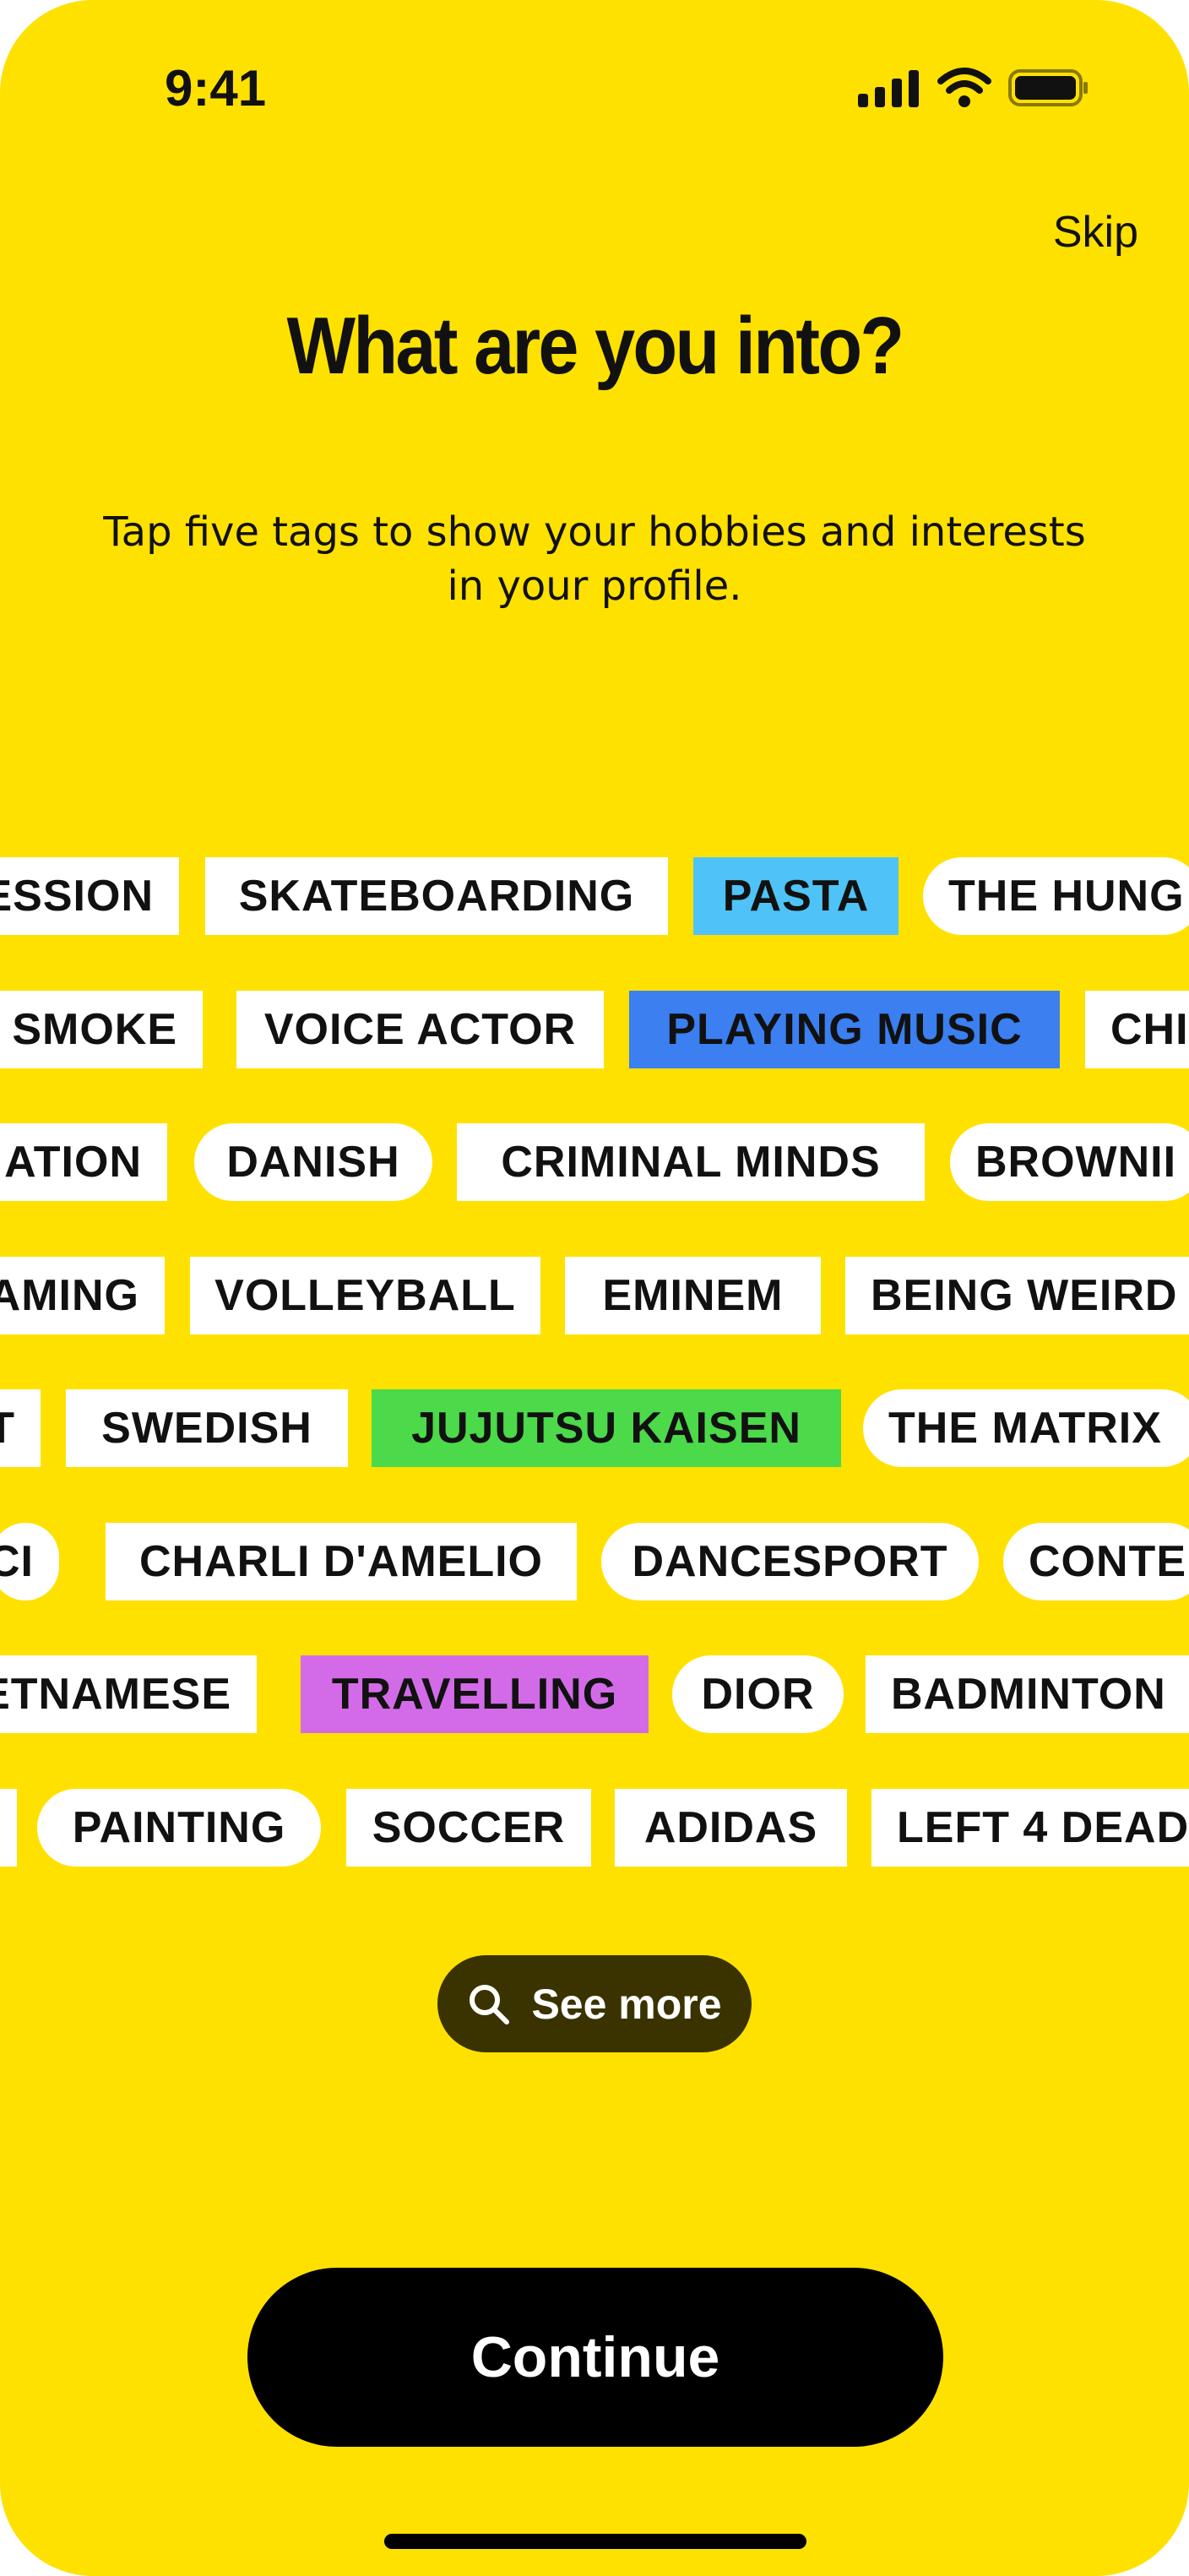 This screenshot has height=2576, width=1189. What do you see at coordinates (1095, 232) in the screenshot?
I see `skip-button: Skip` at bounding box center [1095, 232].